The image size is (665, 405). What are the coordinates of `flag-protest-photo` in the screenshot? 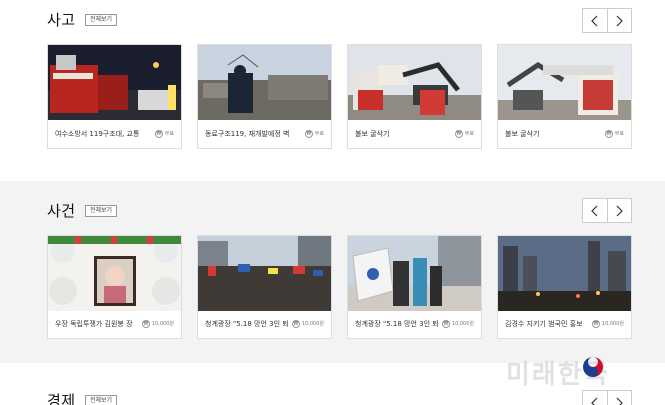 It's located at (414, 273).